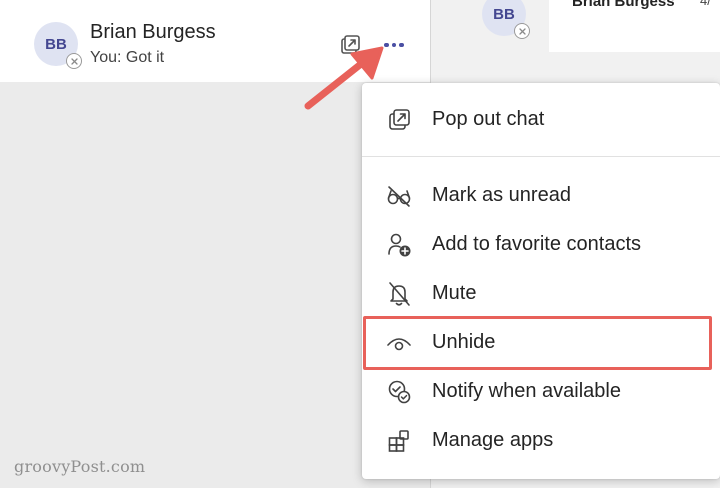 The image size is (720, 488). I want to click on watermark: groovyPost.com, so click(80, 466).